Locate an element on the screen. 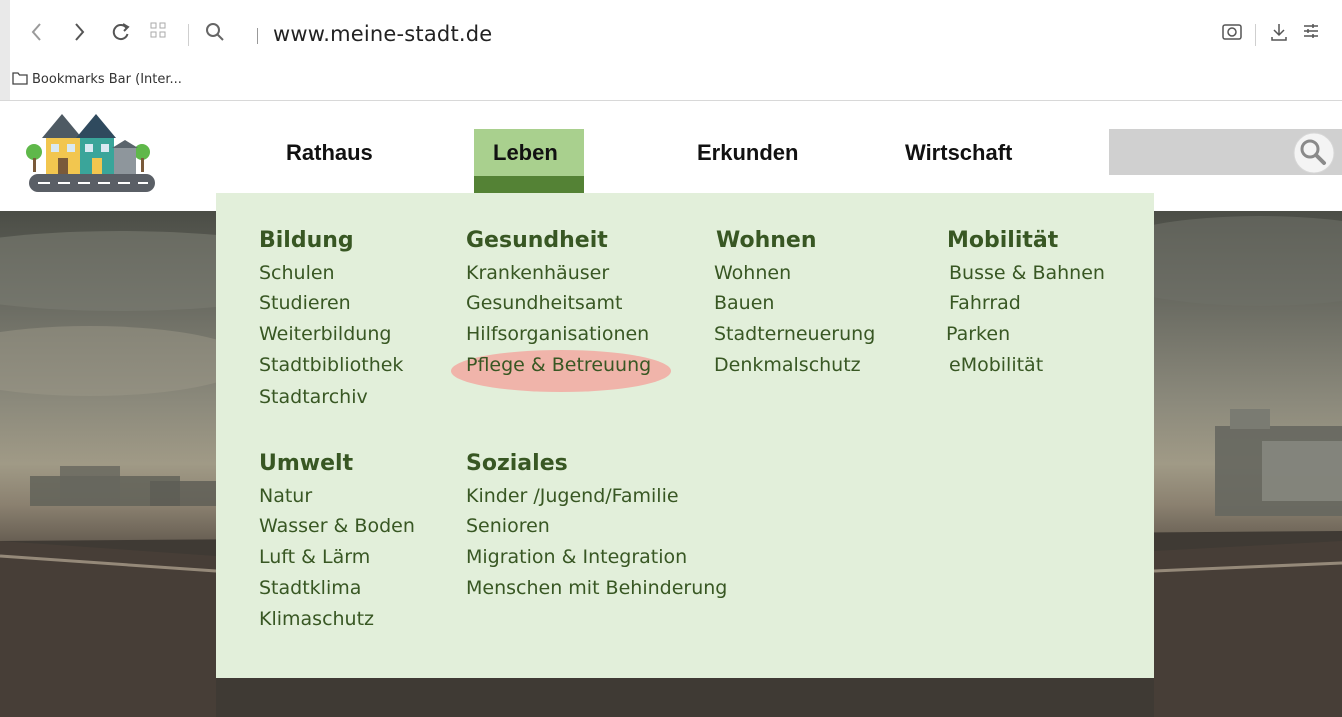 The height and width of the screenshot is (717, 1342). menu-heading-mobilitaet: Mobilität is located at coordinates (1002, 240).